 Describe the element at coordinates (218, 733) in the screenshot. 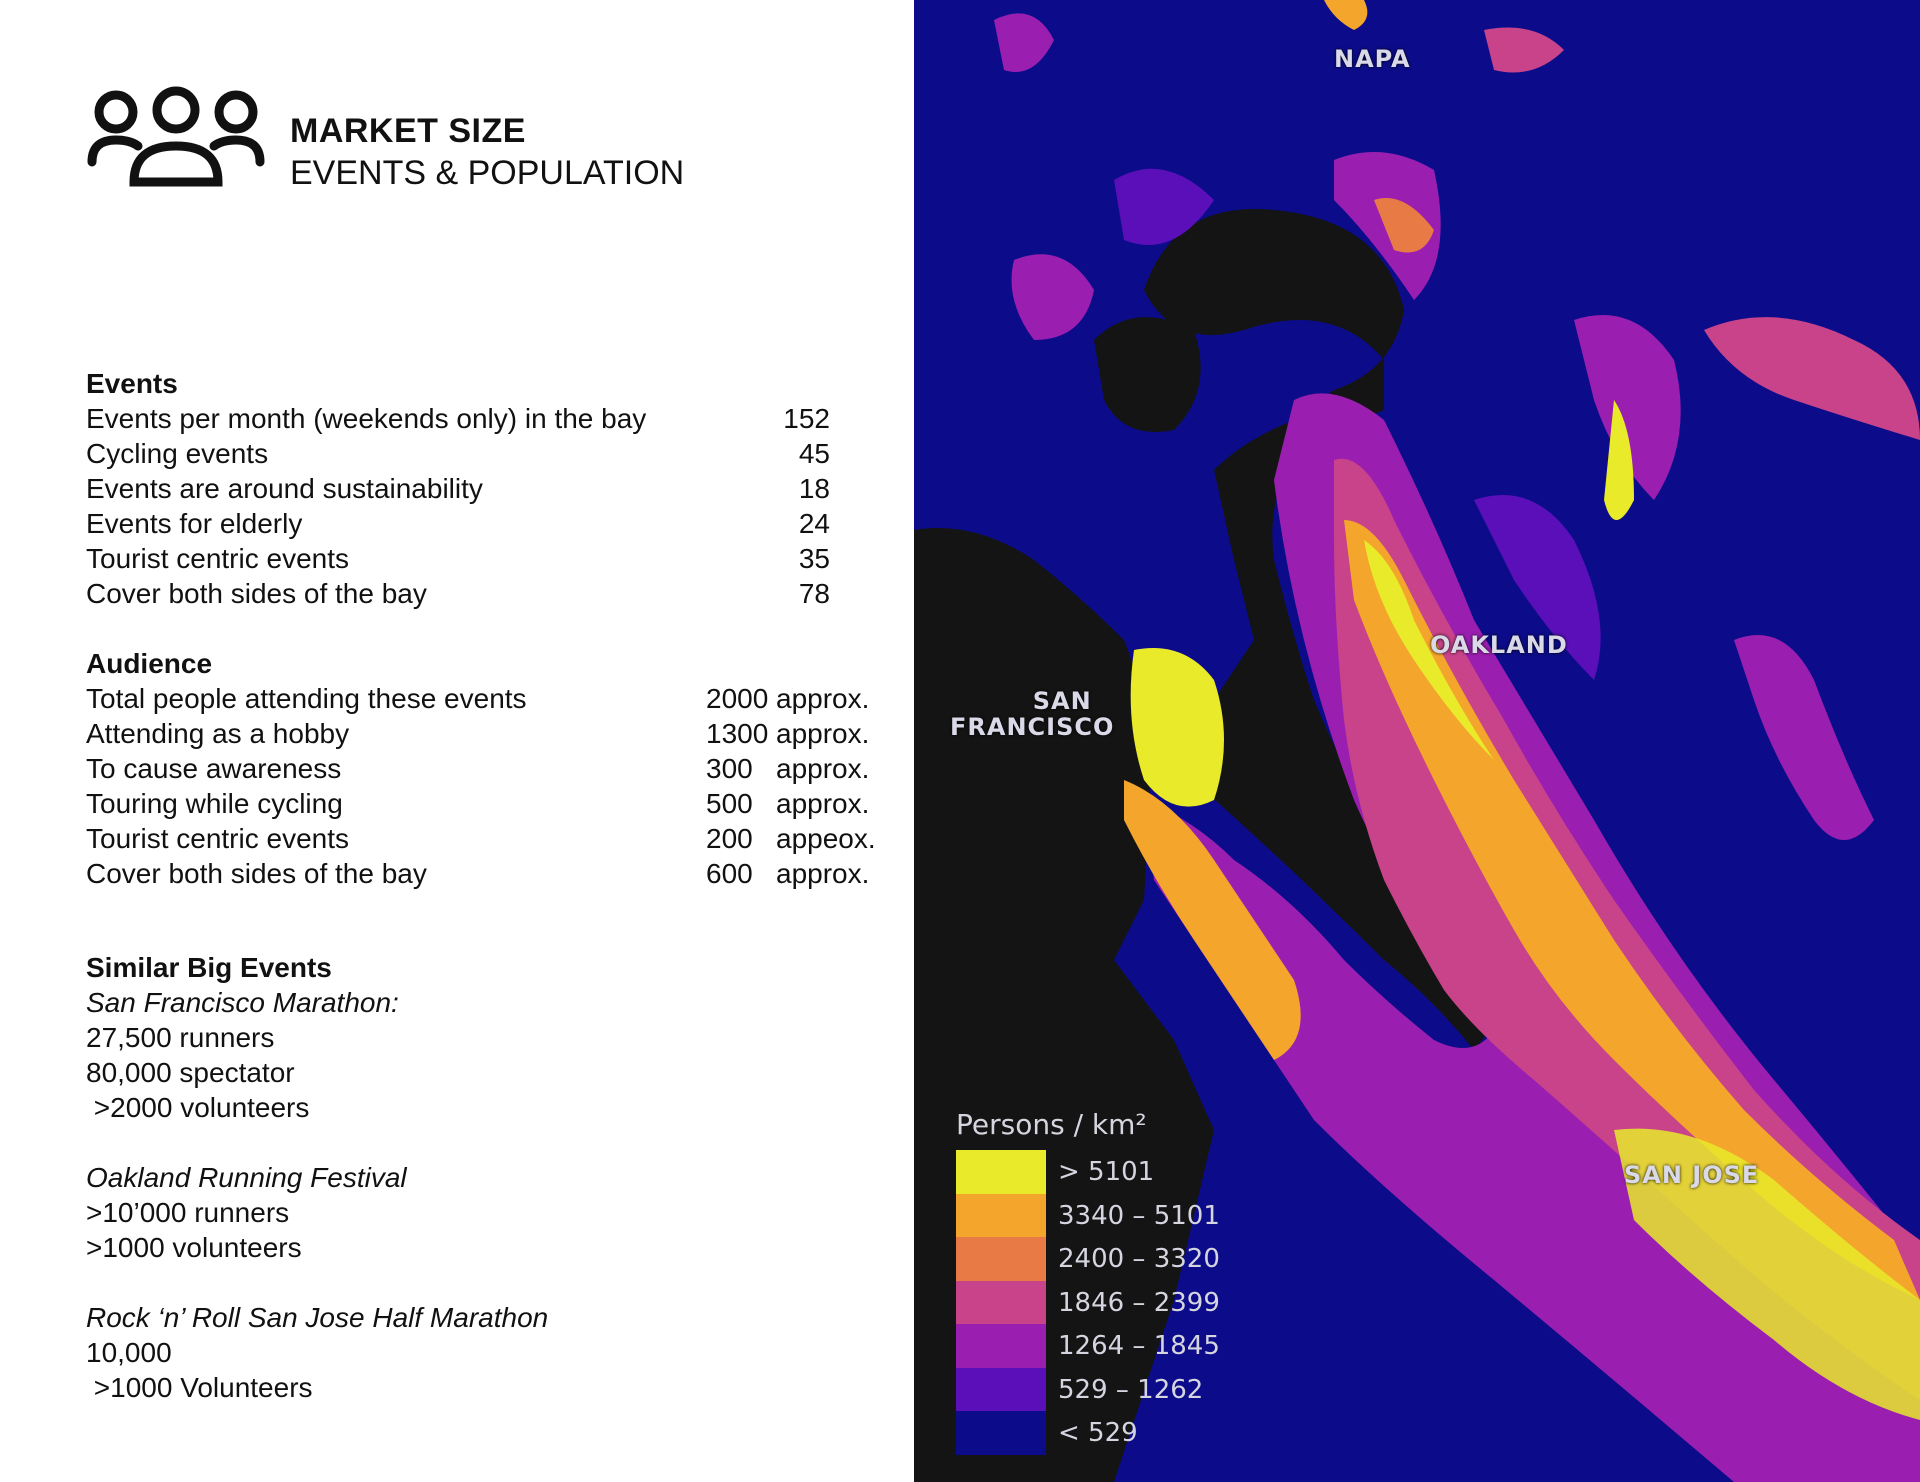

I see `row-label: Attending as a hobby` at that location.